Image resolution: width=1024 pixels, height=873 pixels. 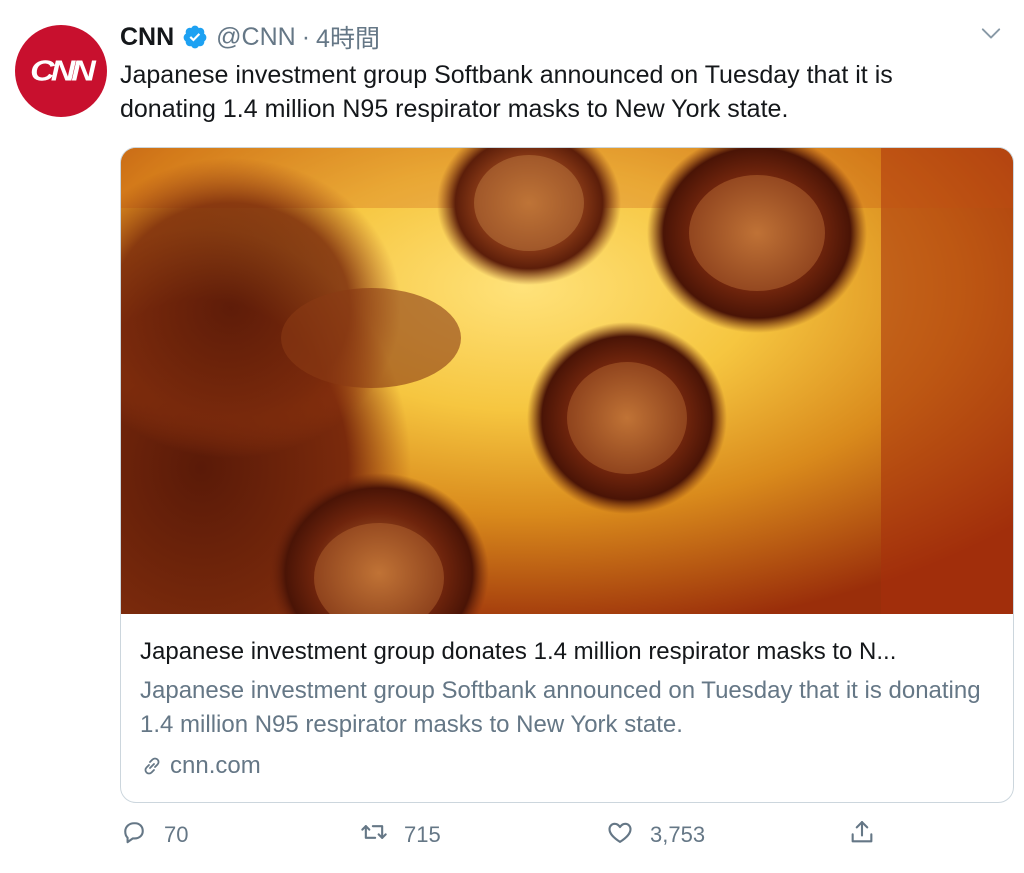 What do you see at coordinates (176, 834) in the screenshot?
I see `reply-count: 70` at bounding box center [176, 834].